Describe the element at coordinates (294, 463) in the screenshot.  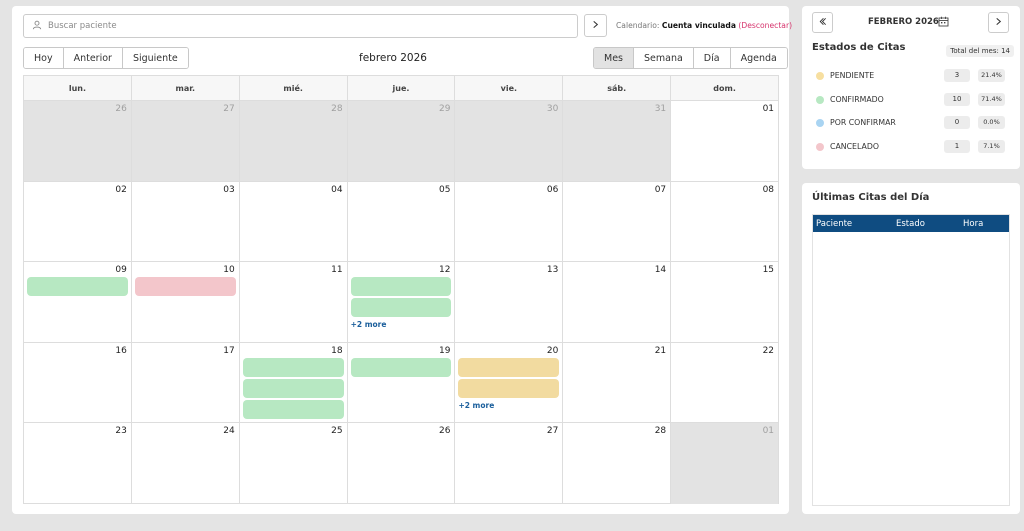
I see `day-cell: 25` at that location.